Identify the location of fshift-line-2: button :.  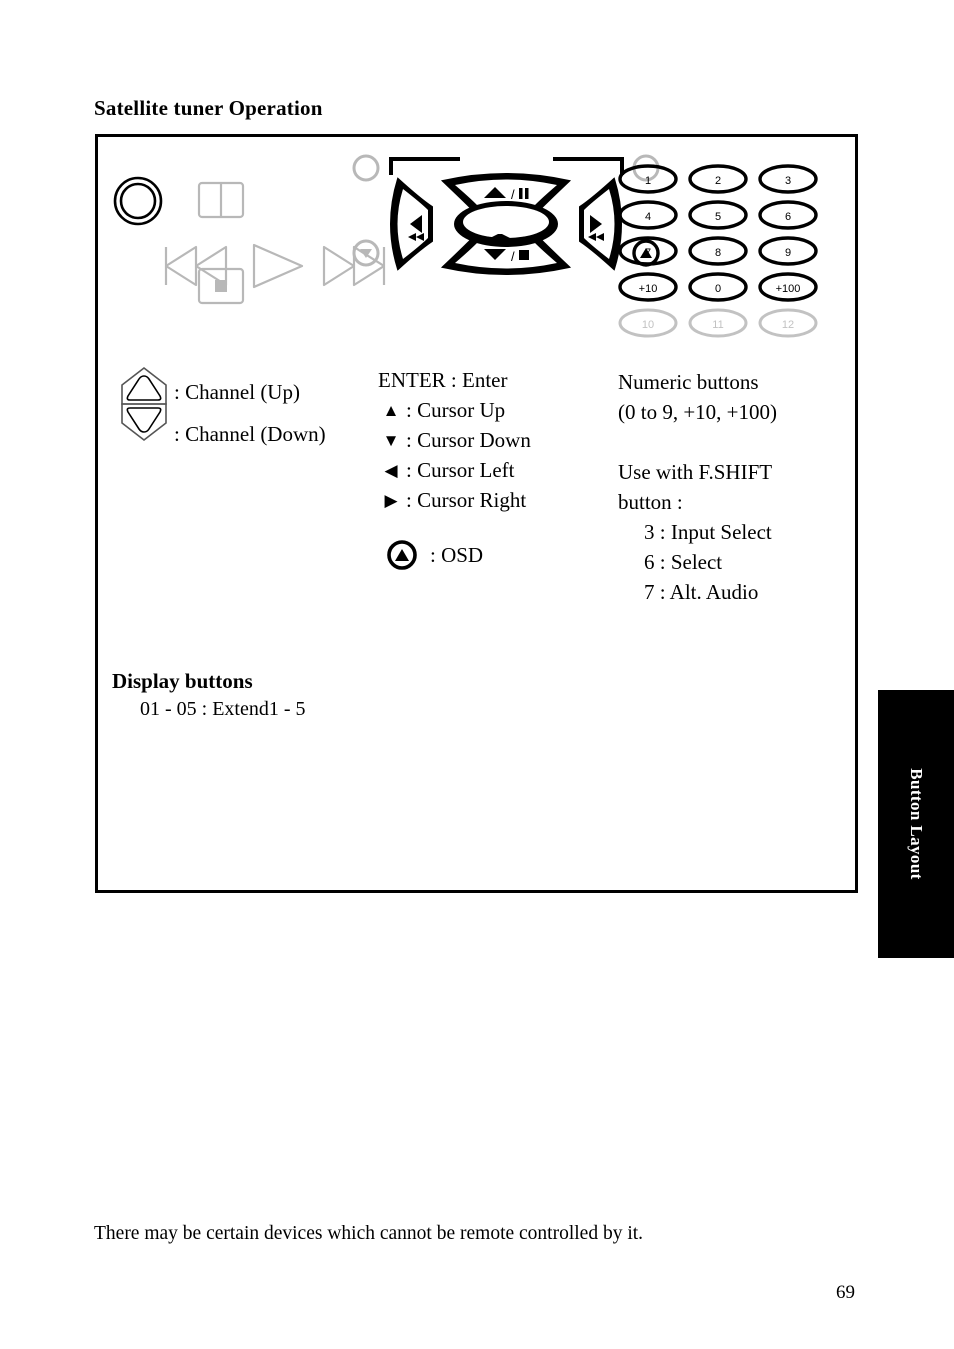
(650, 502).